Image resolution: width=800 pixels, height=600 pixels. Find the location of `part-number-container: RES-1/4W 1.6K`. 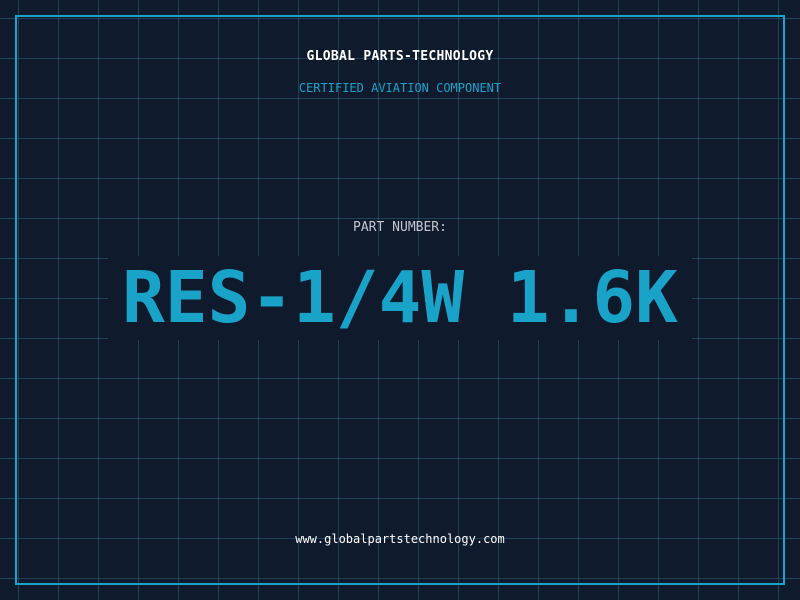

part-number-container: RES-1/4W 1.6K is located at coordinates (400, 298).